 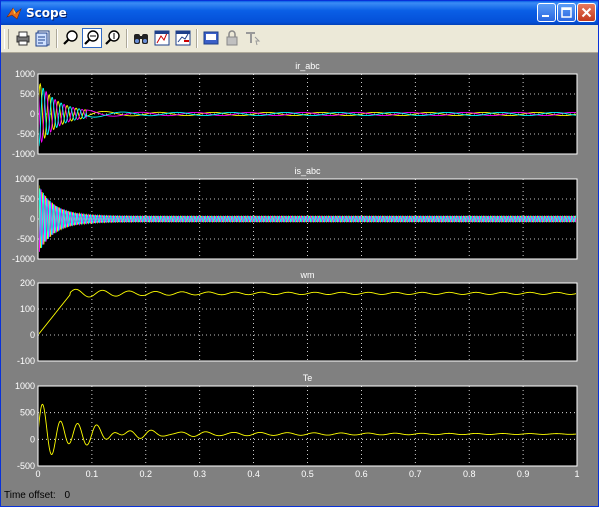 What do you see at coordinates (37, 474) in the screenshot?
I see `x-tick-label: 0` at bounding box center [37, 474].